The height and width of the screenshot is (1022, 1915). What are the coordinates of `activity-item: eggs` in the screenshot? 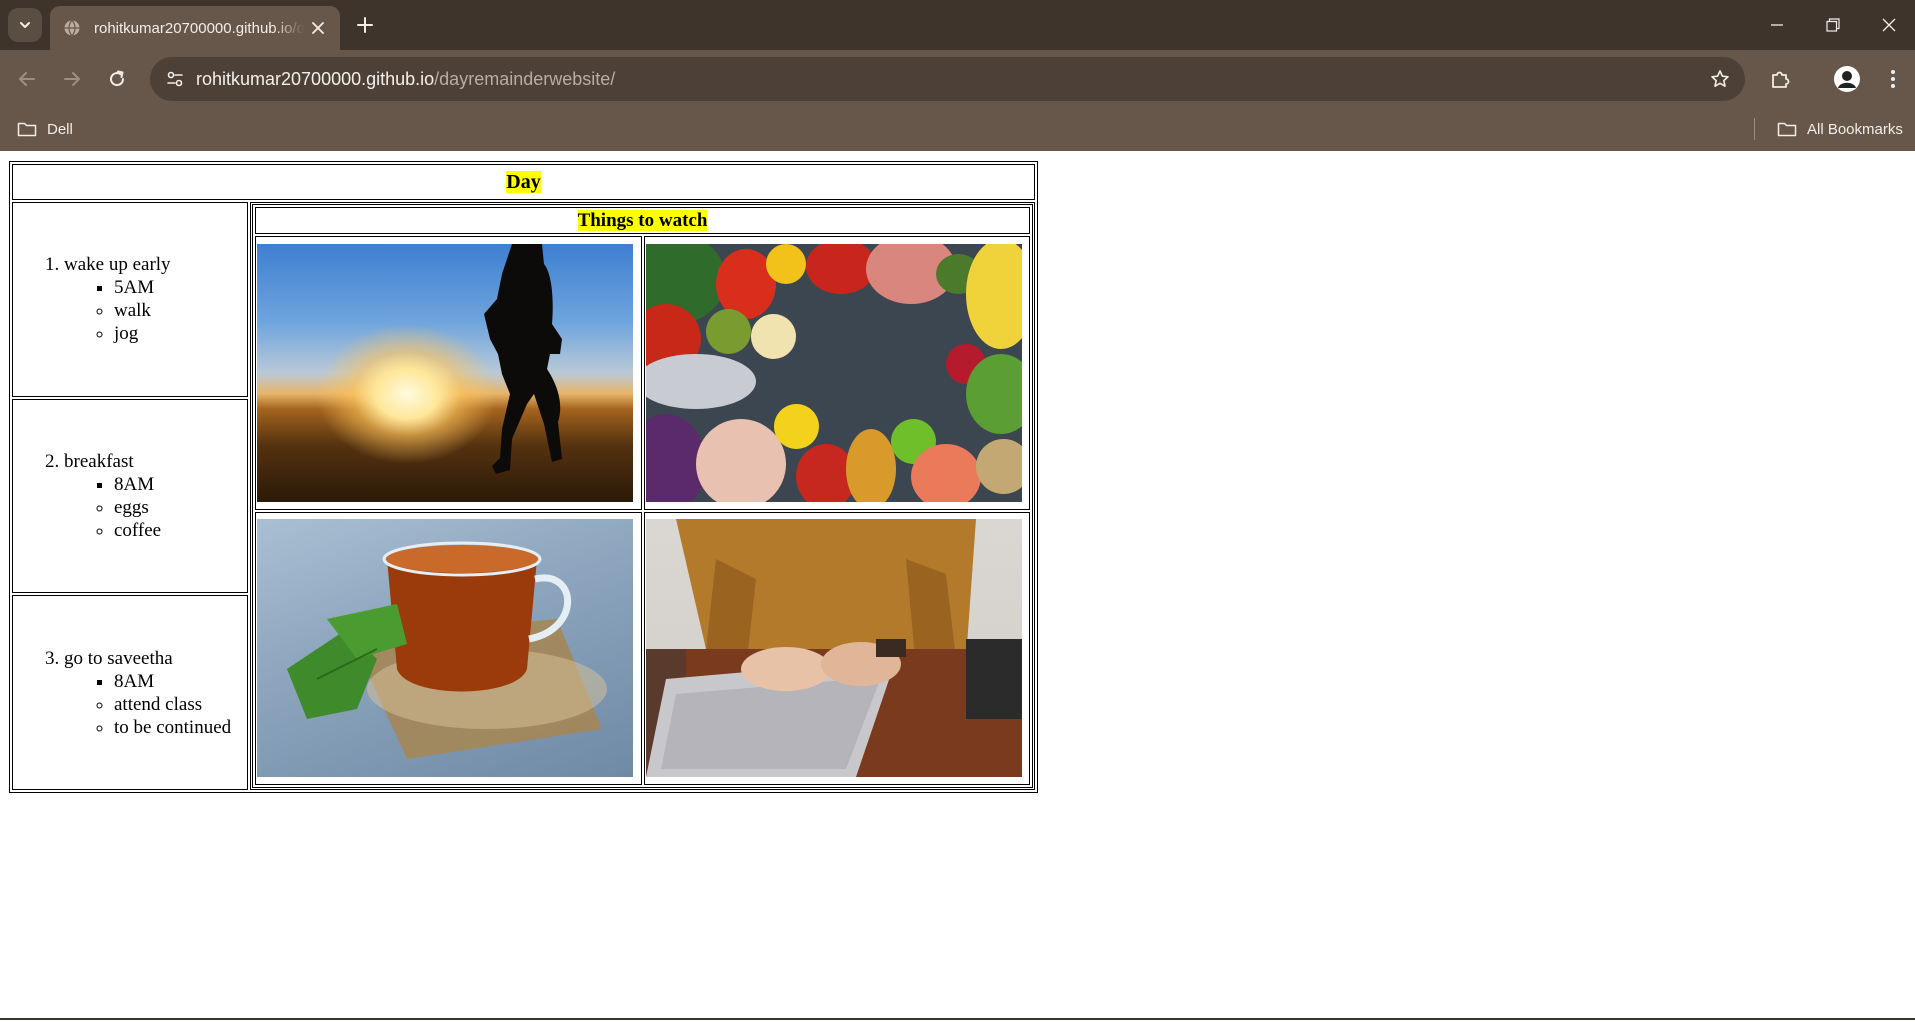 It's located at (180, 507).